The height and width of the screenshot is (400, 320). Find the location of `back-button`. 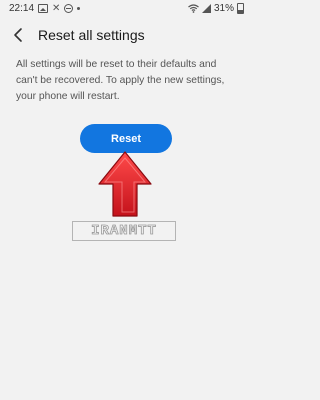

back-button is located at coordinates (19, 35).